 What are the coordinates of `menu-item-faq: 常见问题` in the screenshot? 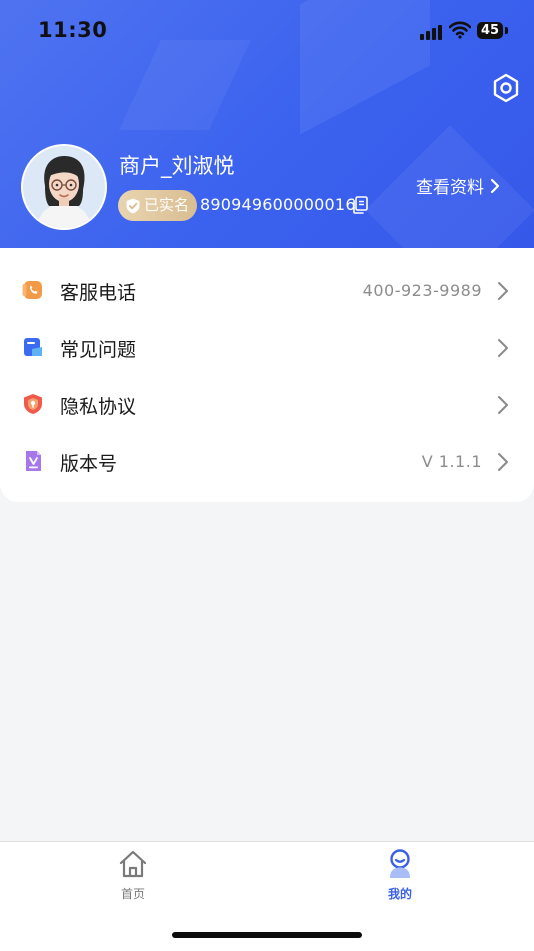 It's located at (267, 347).